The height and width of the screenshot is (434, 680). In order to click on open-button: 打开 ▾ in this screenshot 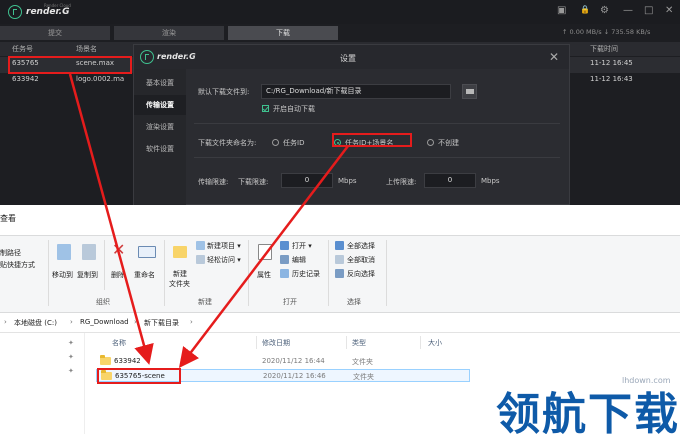, I will do `click(302, 246)`.